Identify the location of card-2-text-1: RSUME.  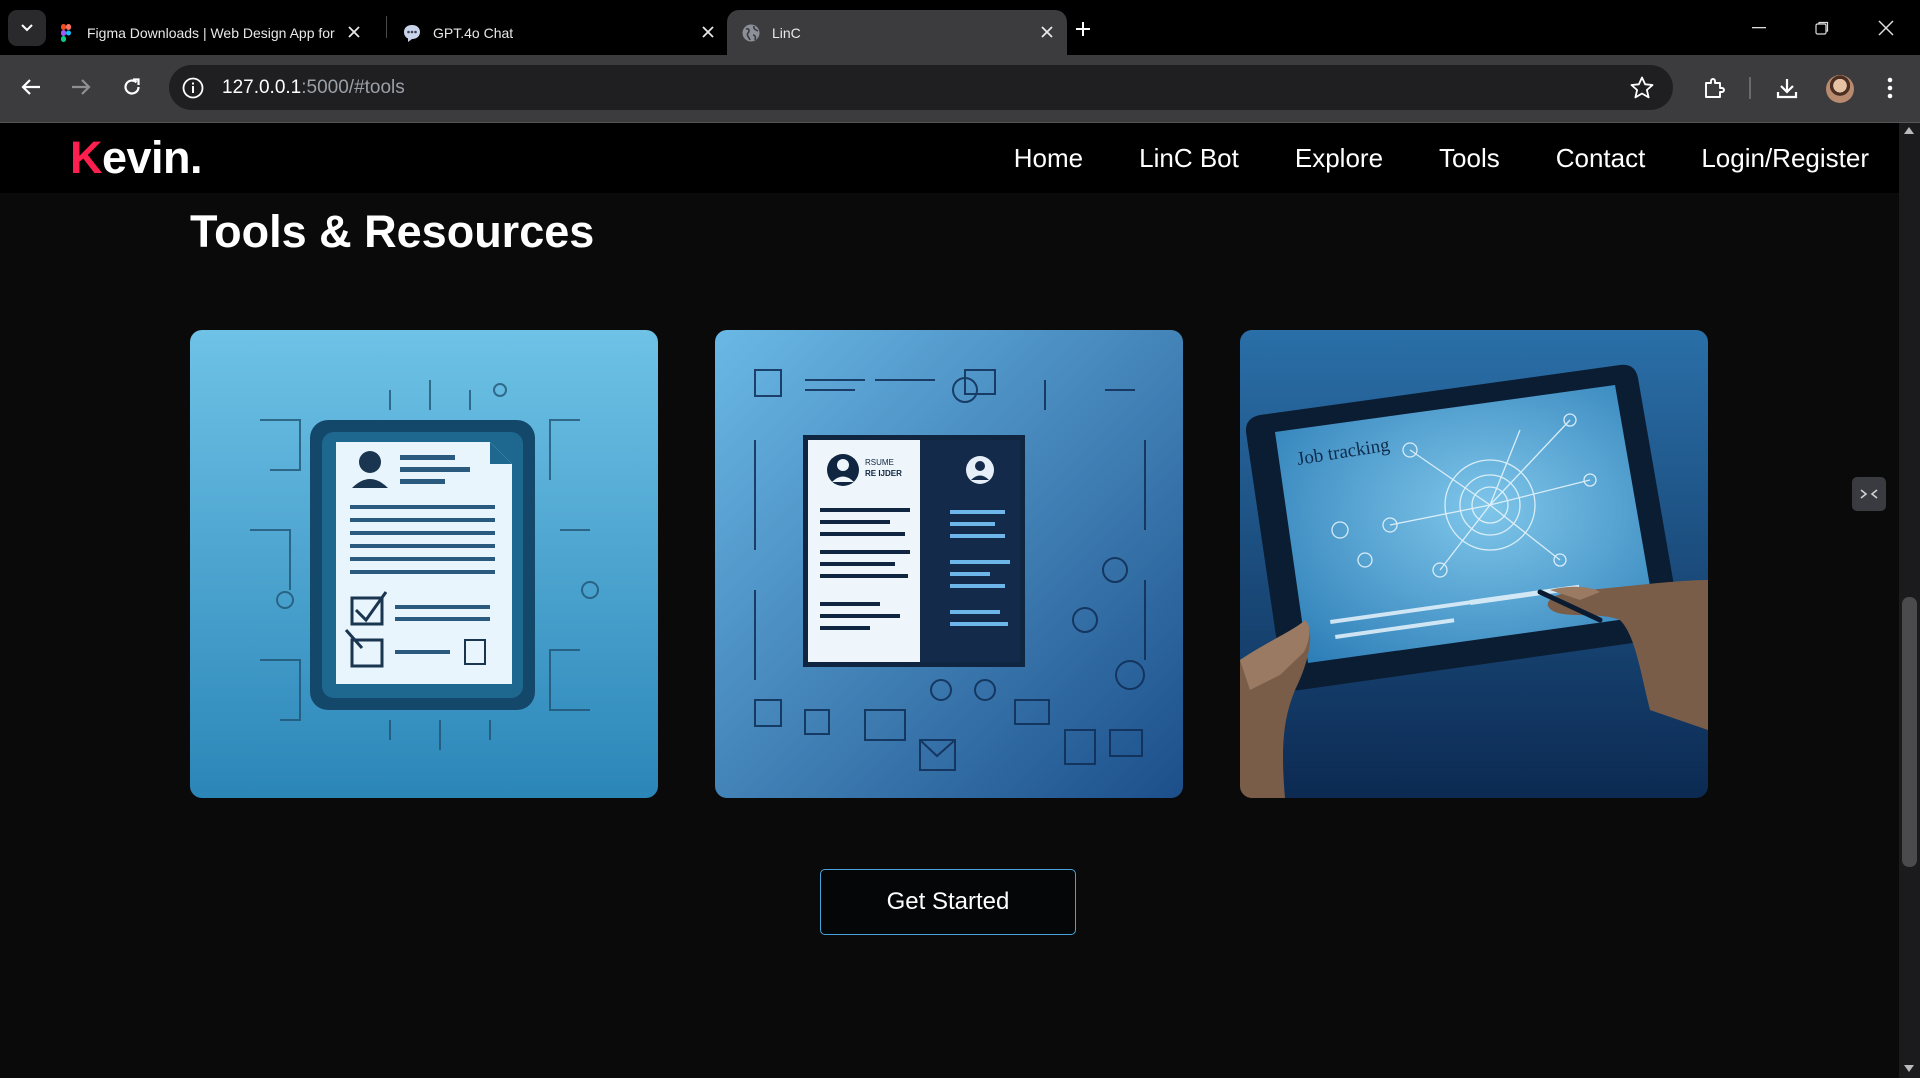
(879, 462).